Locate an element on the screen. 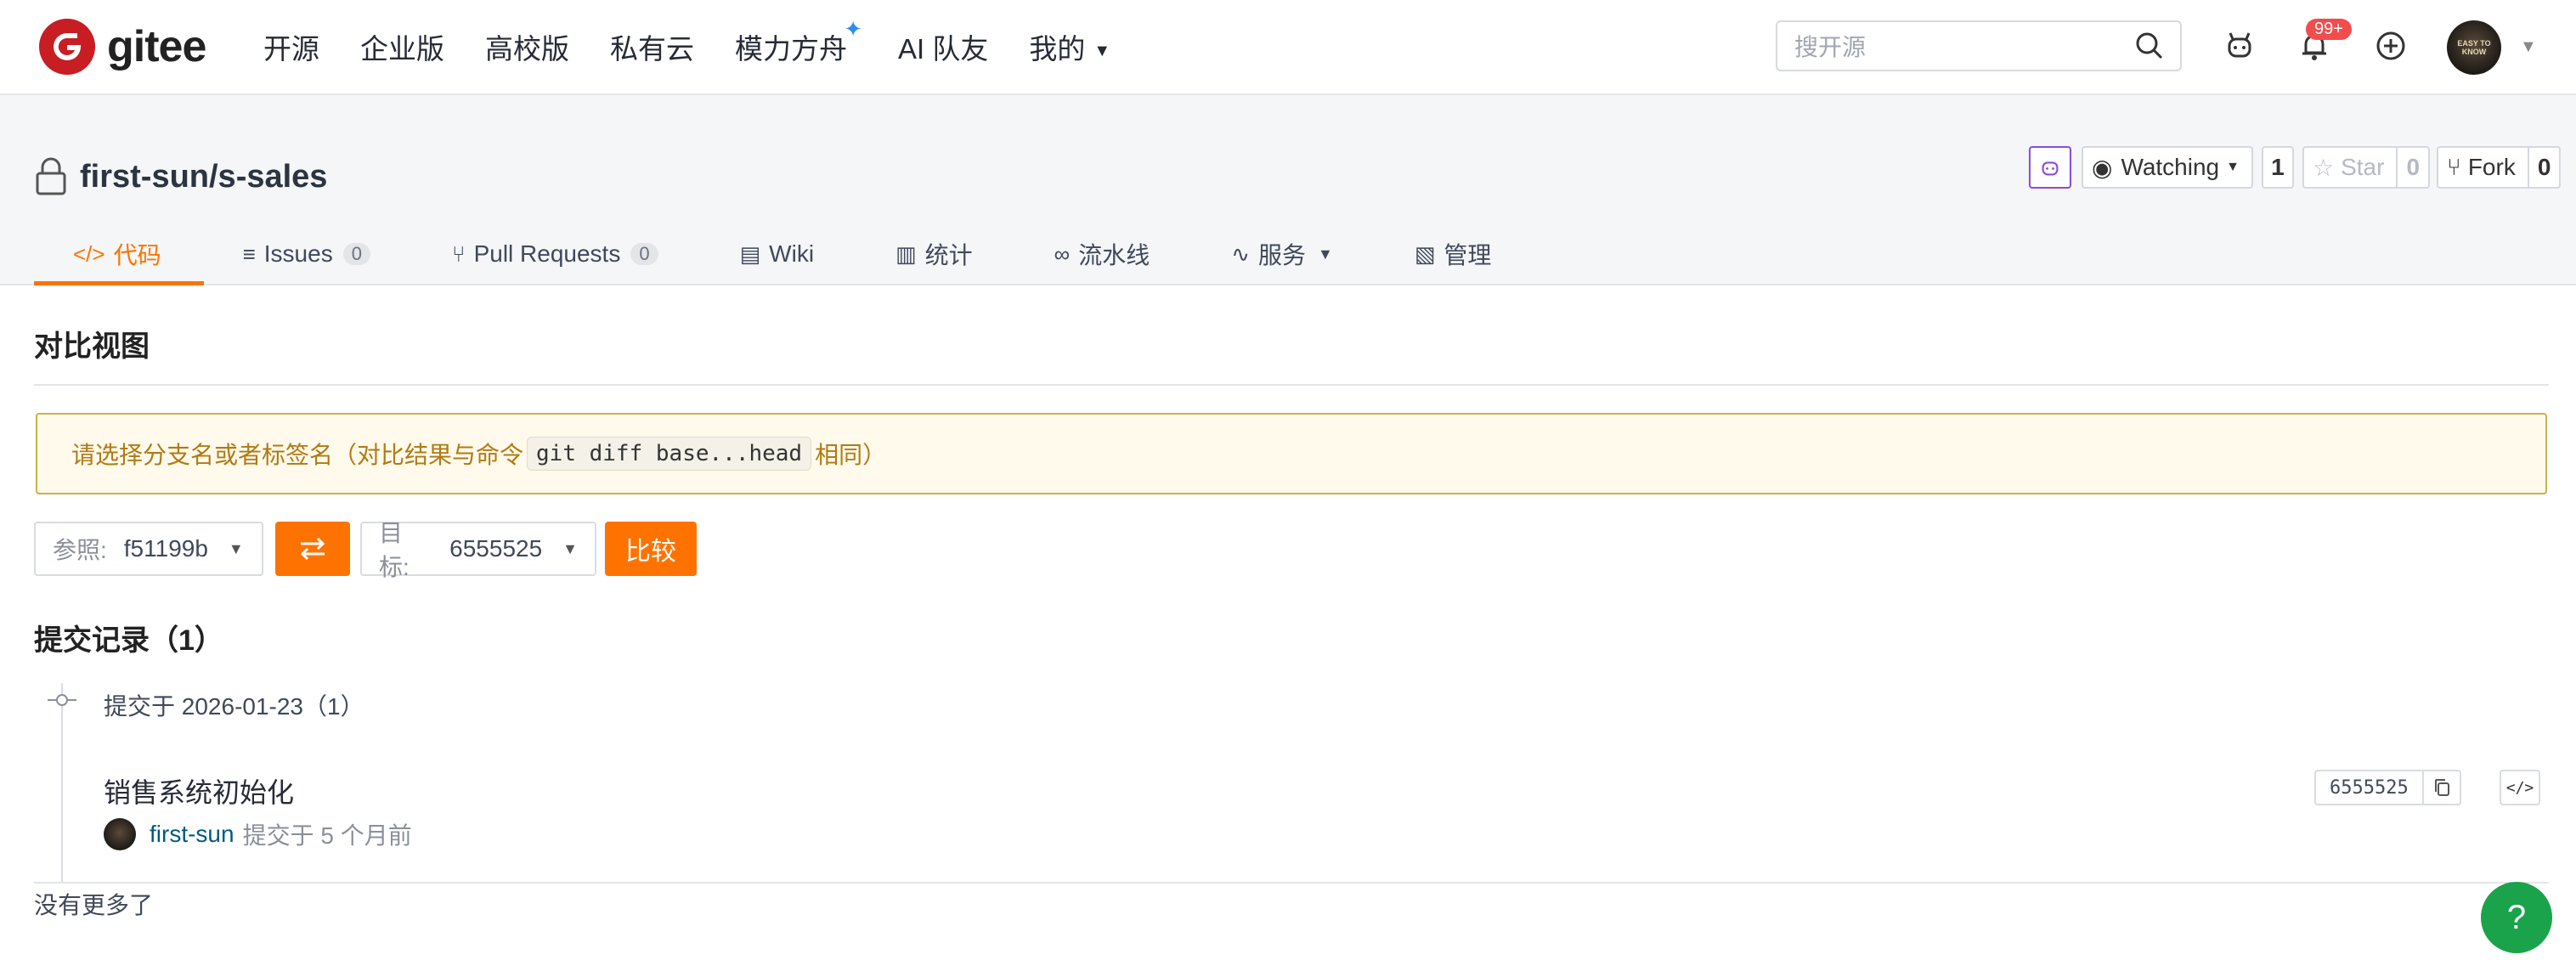 The image size is (2576, 960). nav-item-enterprise: 企业版 is located at coordinates (402, 46).